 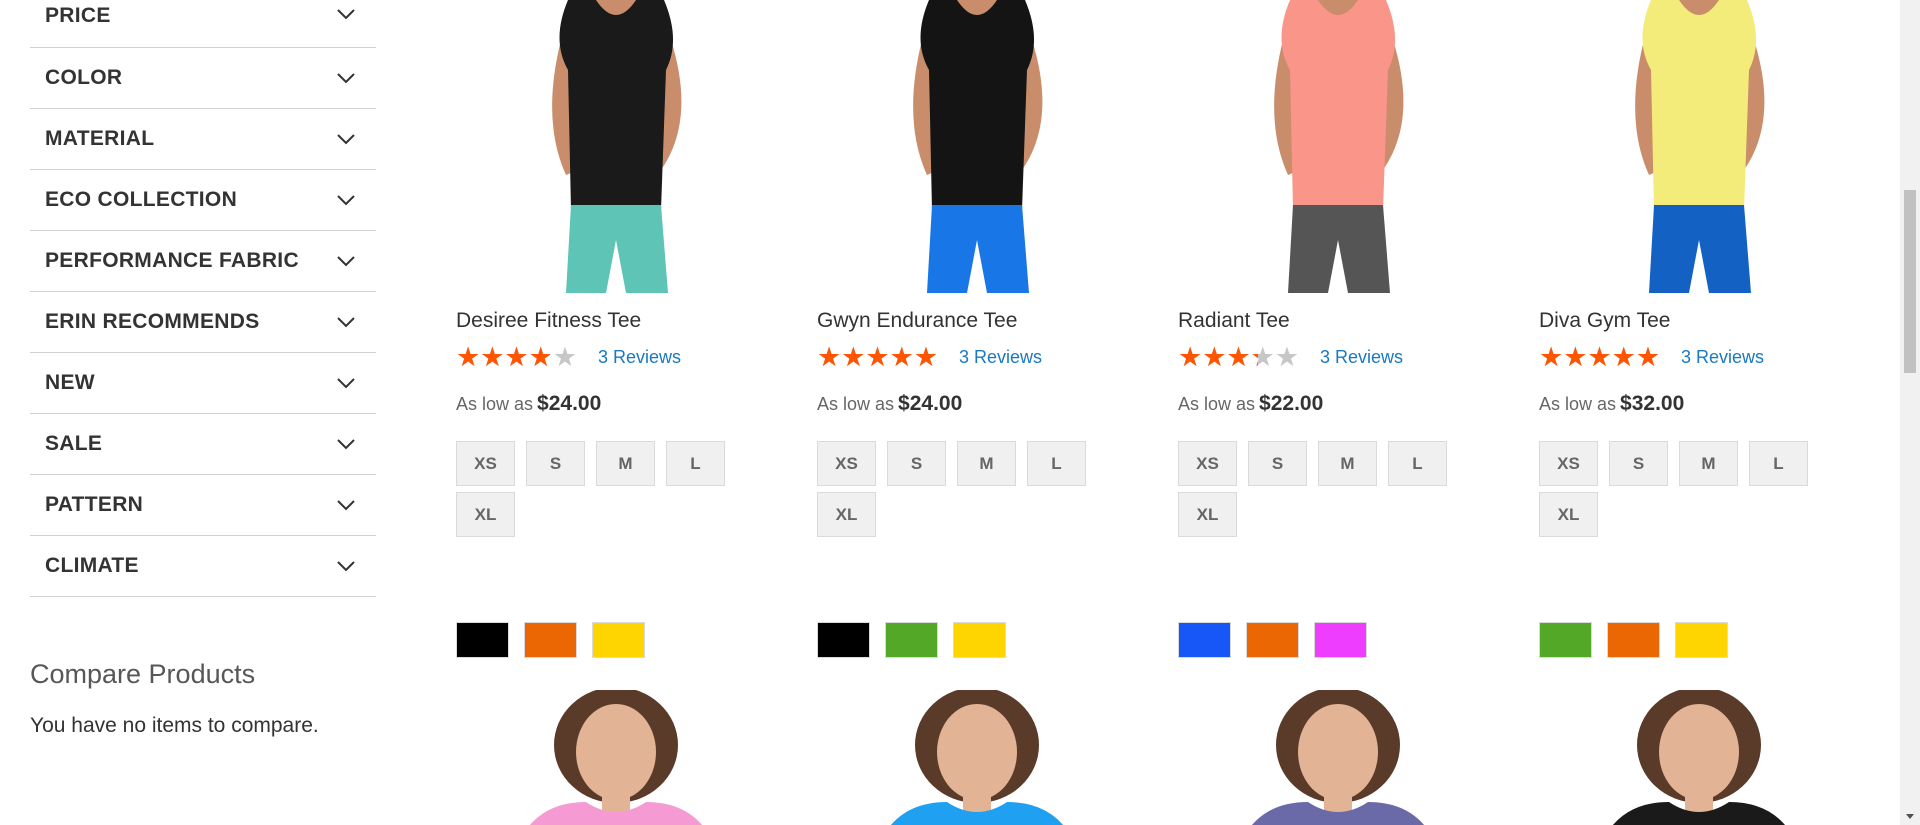 What do you see at coordinates (601, 492) in the screenshot?
I see `size-options: XS S M L XL` at bounding box center [601, 492].